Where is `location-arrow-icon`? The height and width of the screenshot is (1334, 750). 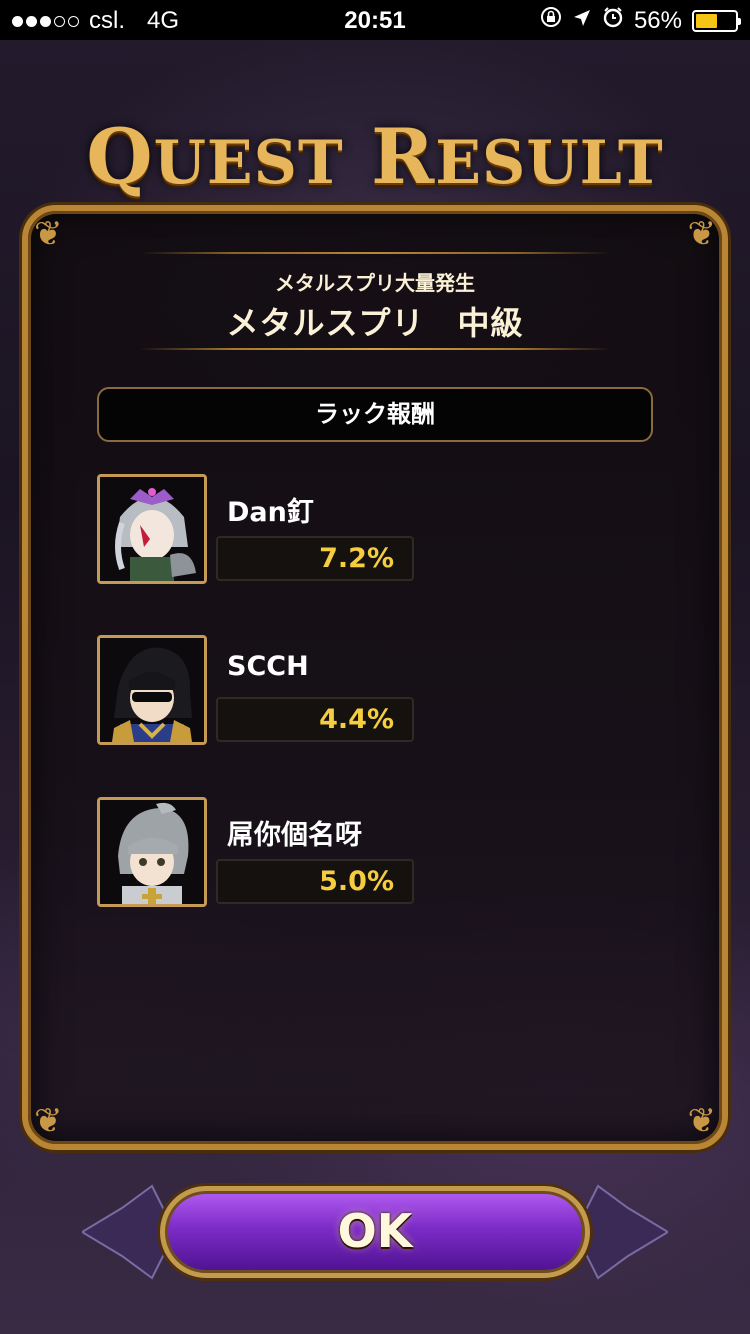
location-arrow-icon is located at coordinates (582, 21).